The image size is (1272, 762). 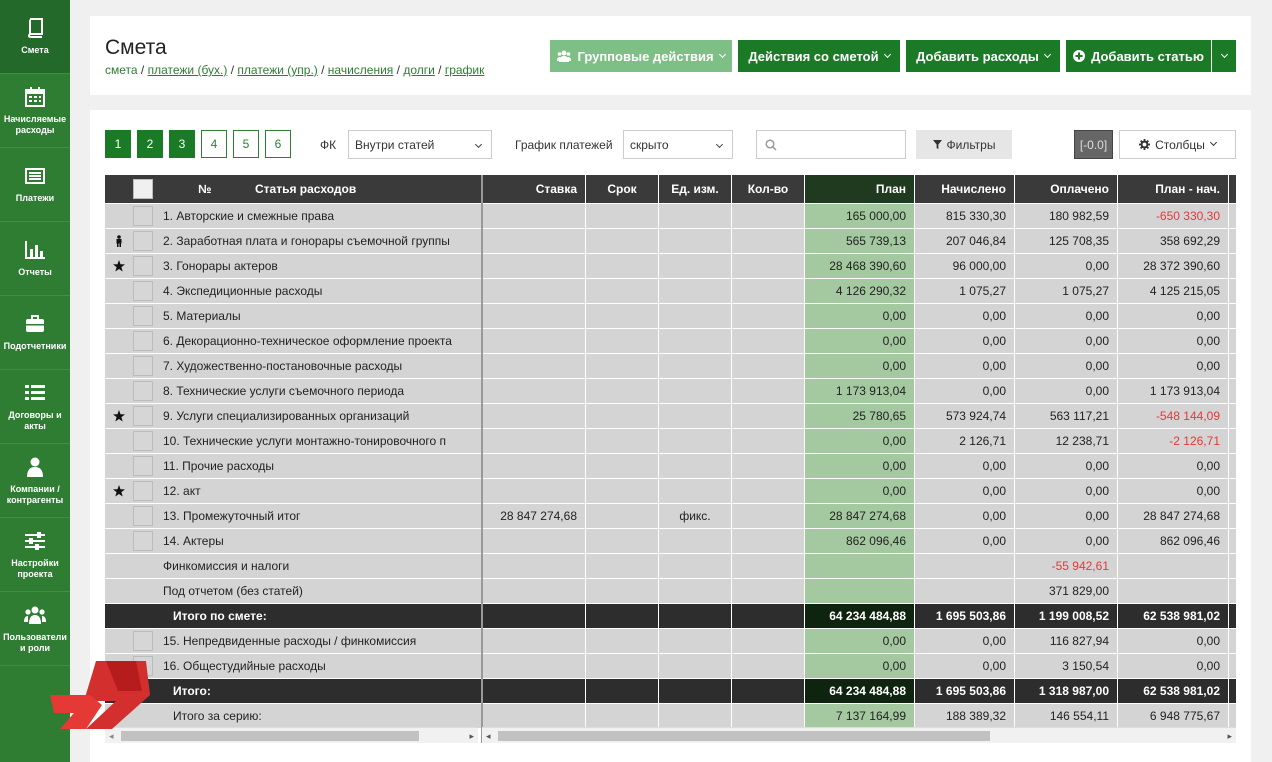 I want to click on article-name: 15. Непредвиденные расходы / финкомиссия, so click(x=318, y=641).